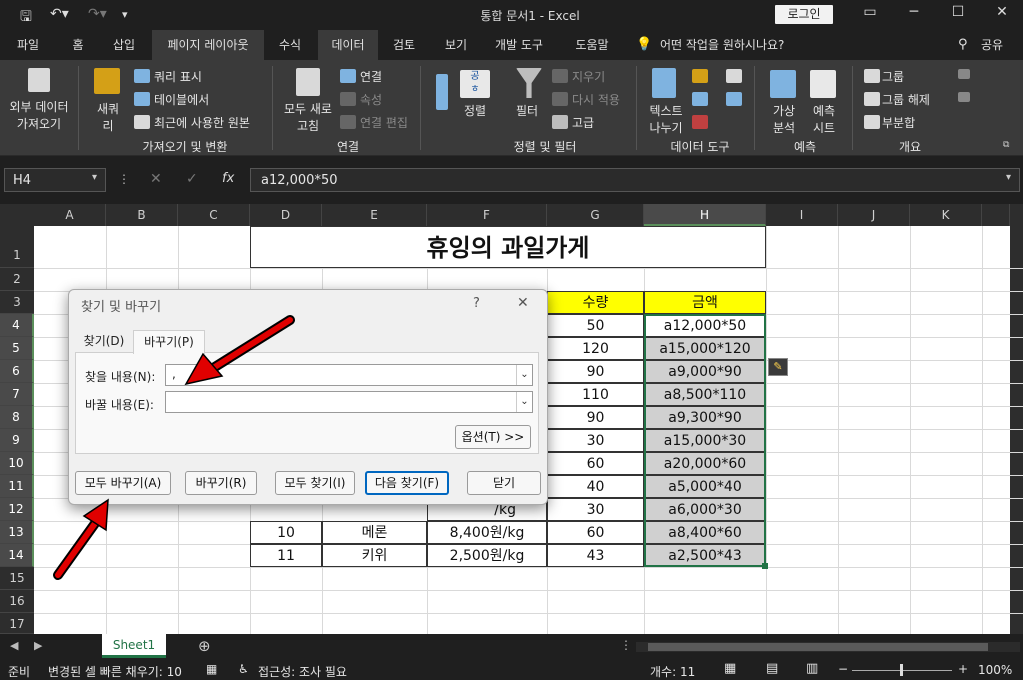 The image size is (1023, 680). I want to click on add-sheet-icon: ⊕, so click(204, 646).